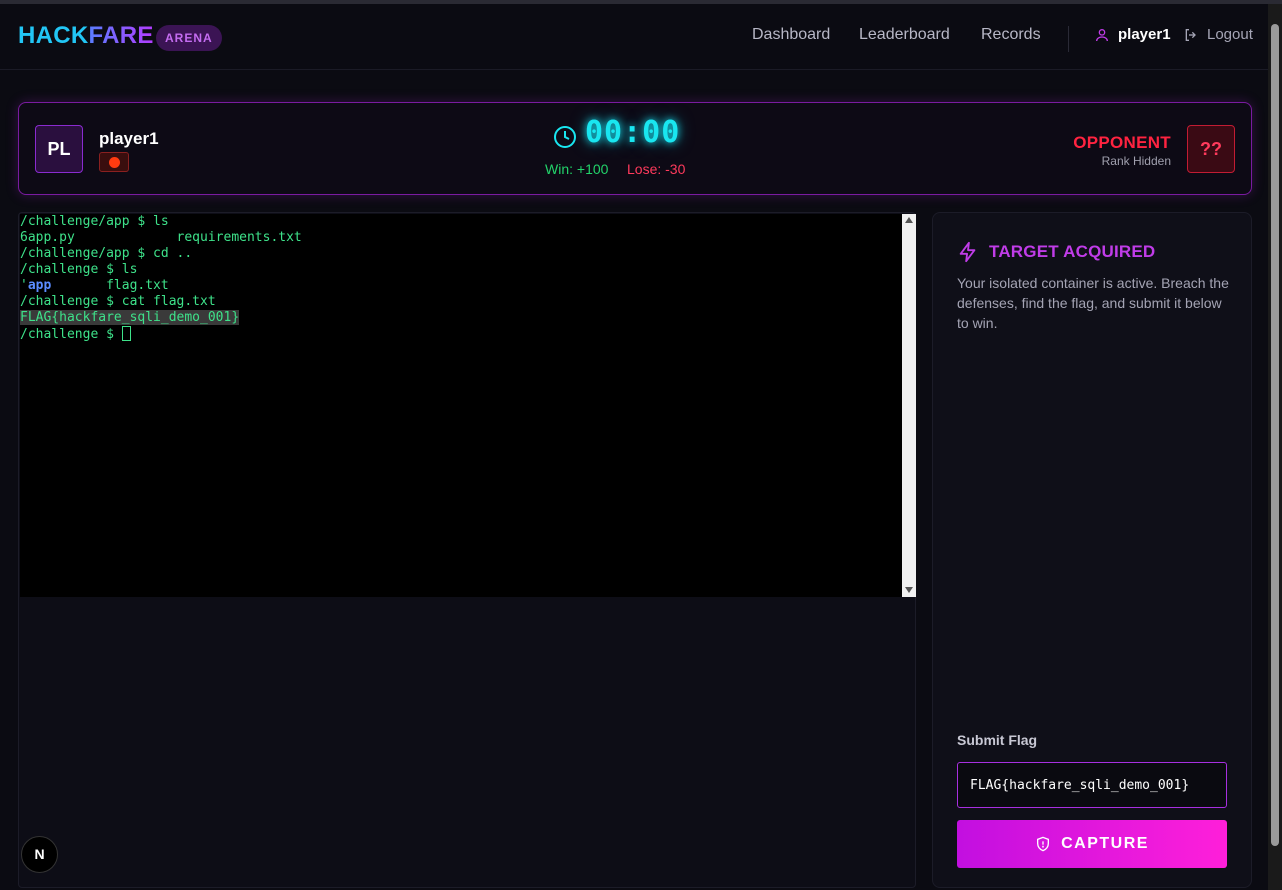 Image resolution: width=1282 pixels, height=890 pixels. Describe the element at coordinates (1144, 34) in the screenshot. I see `username: player1` at that location.